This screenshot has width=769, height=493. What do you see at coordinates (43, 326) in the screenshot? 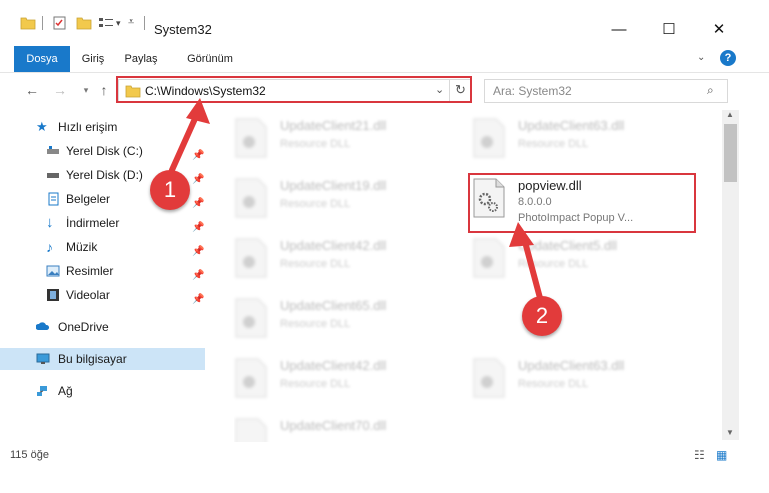
I see `cloud-icon` at bounding box center [43, 326].